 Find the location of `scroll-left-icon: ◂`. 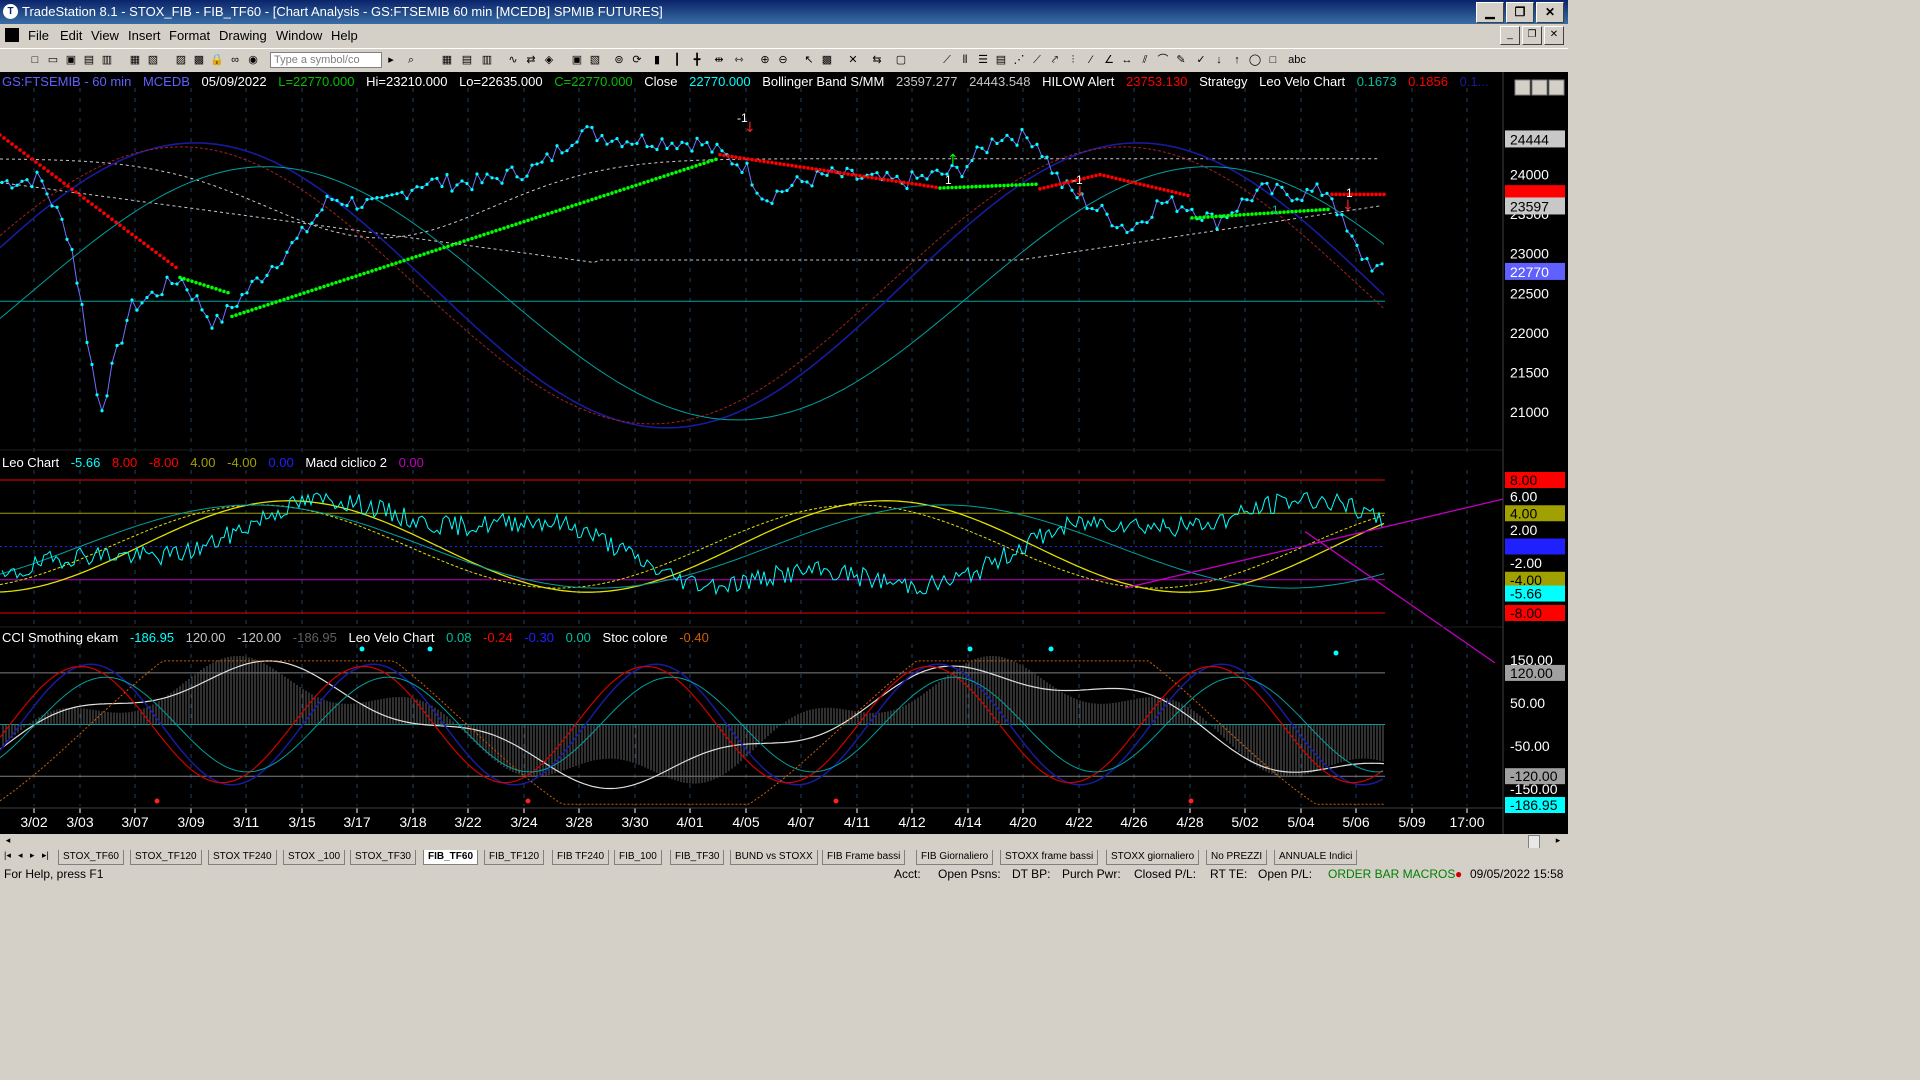

scroll-left-icon: ◂ is located at coordinates (8, 841).